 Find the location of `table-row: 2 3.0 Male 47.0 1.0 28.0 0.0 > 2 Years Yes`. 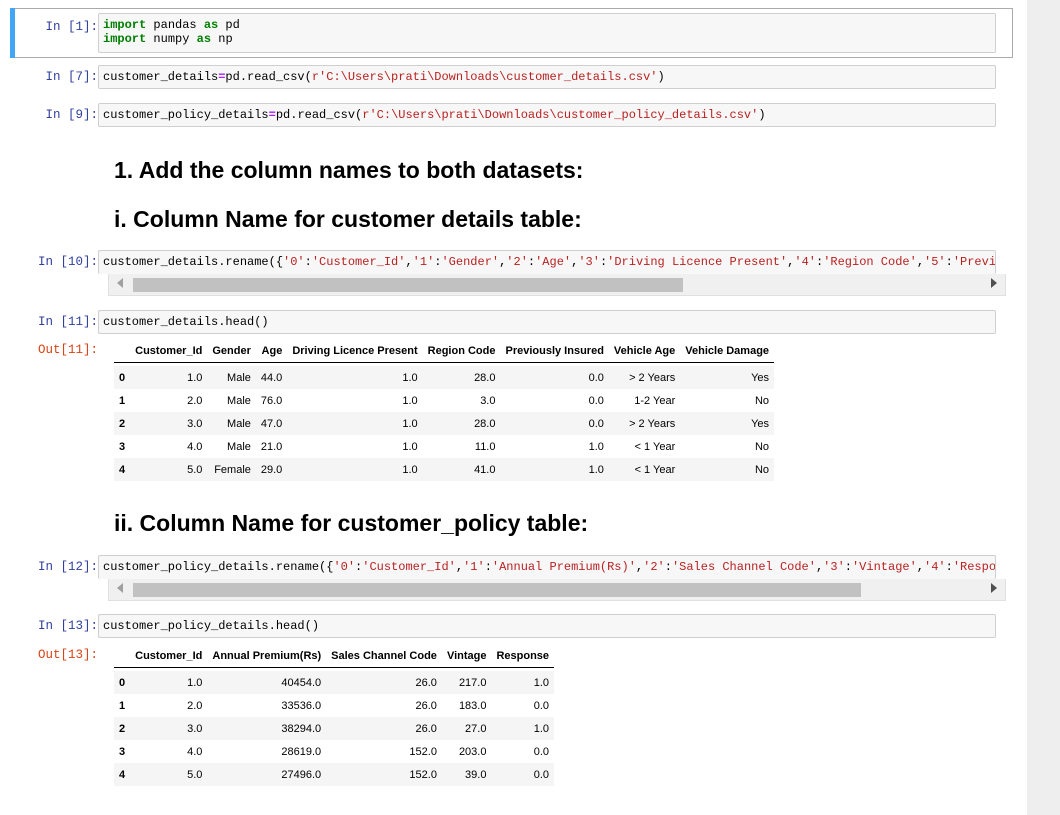

table-row: 2 3.0 Male 47.0 1.0 28.0 0.0 > 2 Years Yes is located at coordinates (444, 423).